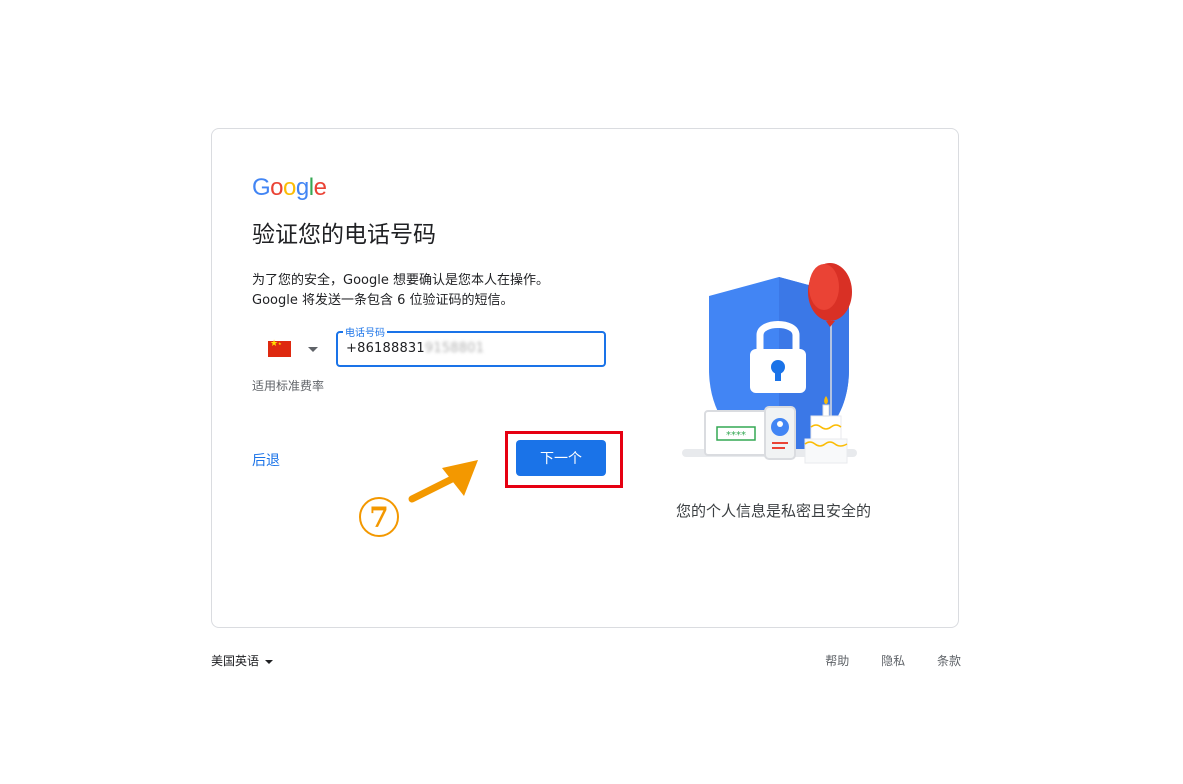 The image size is (1183, 784). Describe the element at coordinates (288, 386) in the screenshot. I see `rates-hint: 适用标准费率` at that location.